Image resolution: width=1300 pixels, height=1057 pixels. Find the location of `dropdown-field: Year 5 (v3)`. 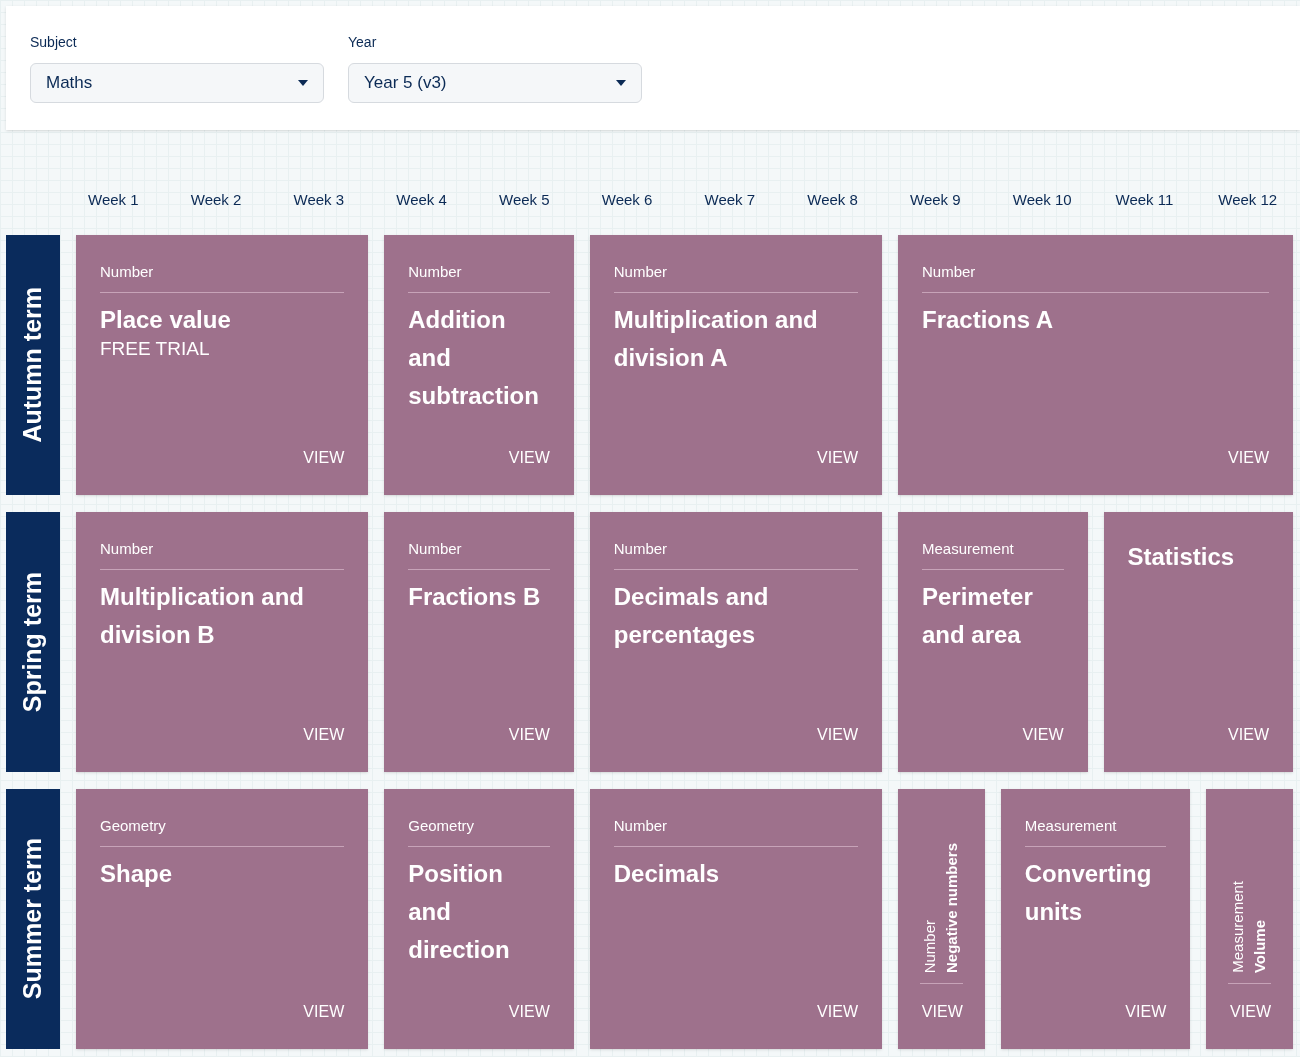

dropdown-field: Year 5 (v3) is located at coordinates (495, 83).